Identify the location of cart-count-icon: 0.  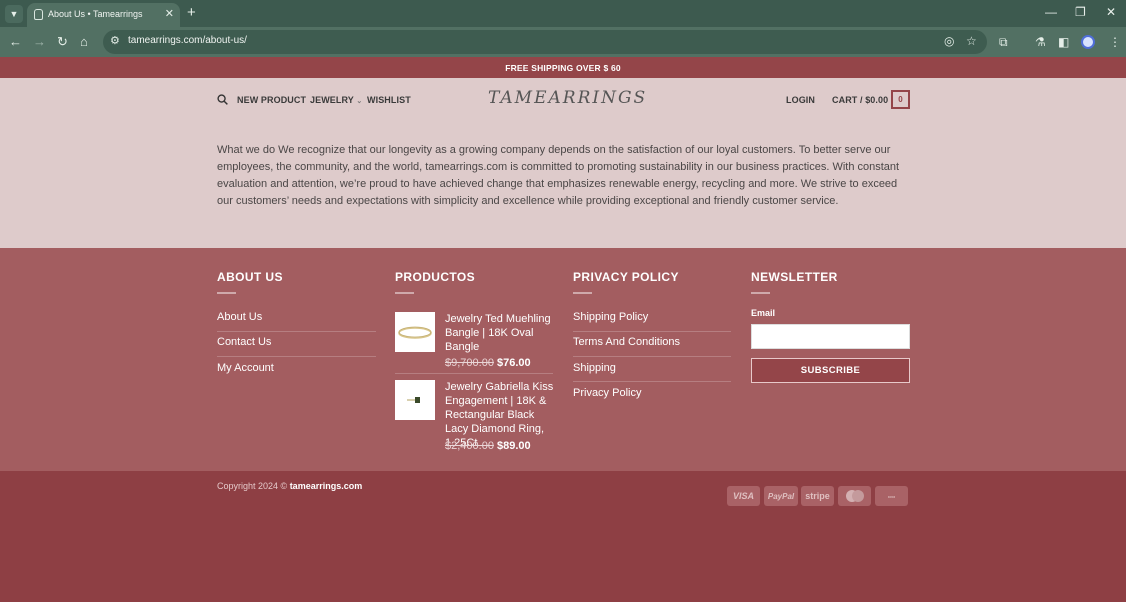
(900, 99).